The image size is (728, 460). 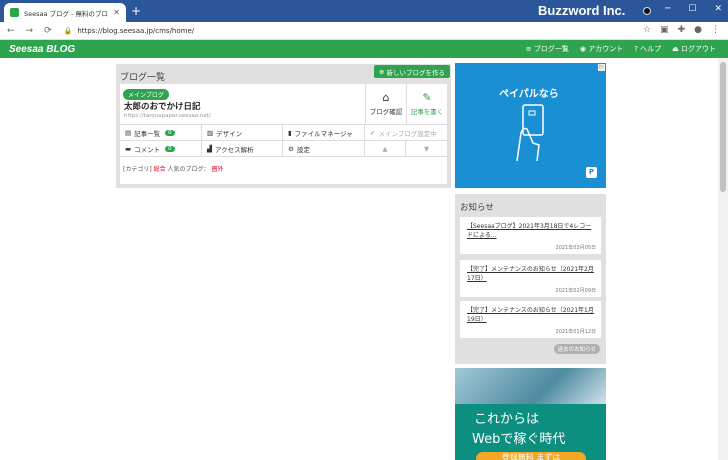 I want to click on main-blog-setting: ✔ メインブログ設定中, so click(x=403, y=133).